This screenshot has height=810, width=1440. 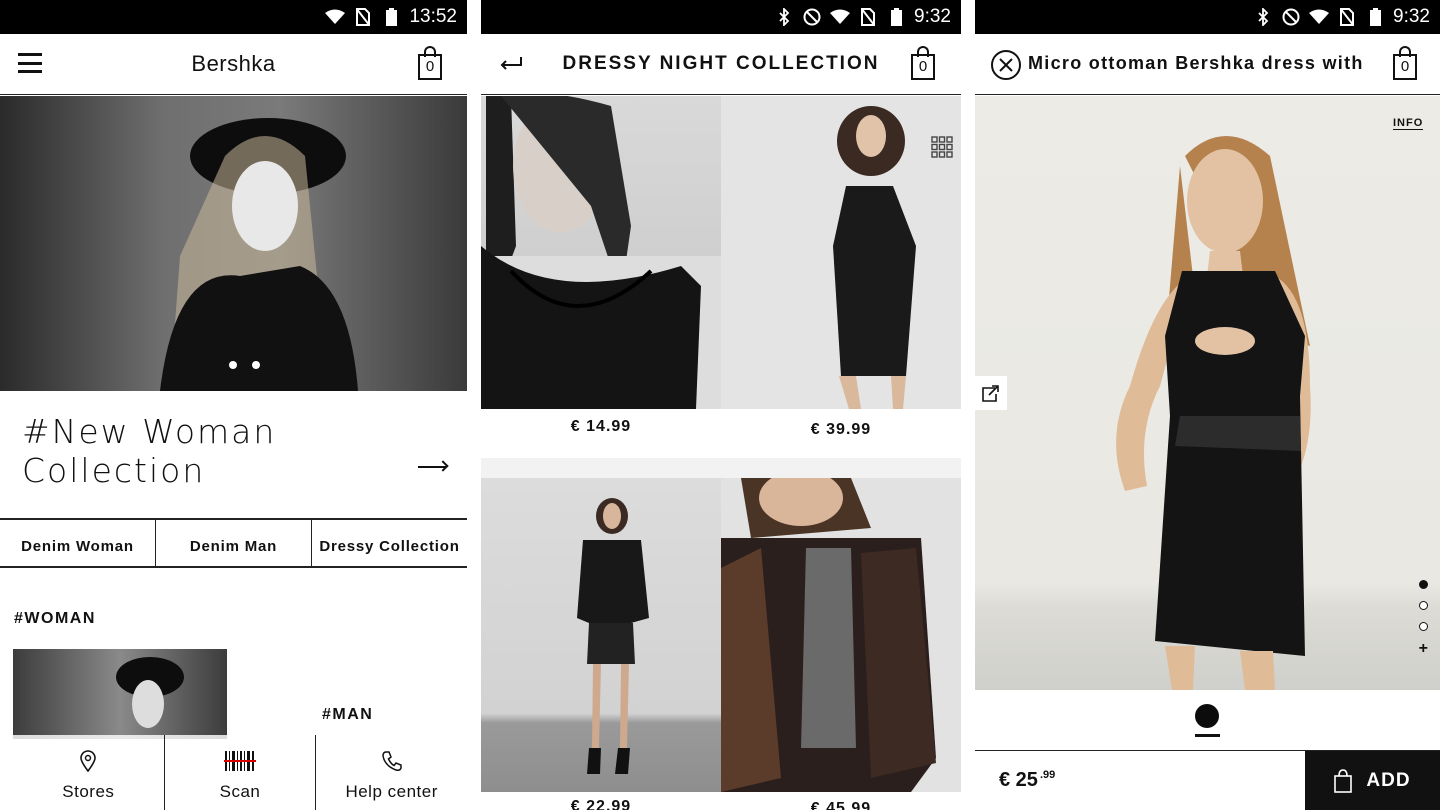 What do you see at coordinates (120, 694) in the screenshot?
I see `woman-thumbnail` at bounding box center [120, 694].